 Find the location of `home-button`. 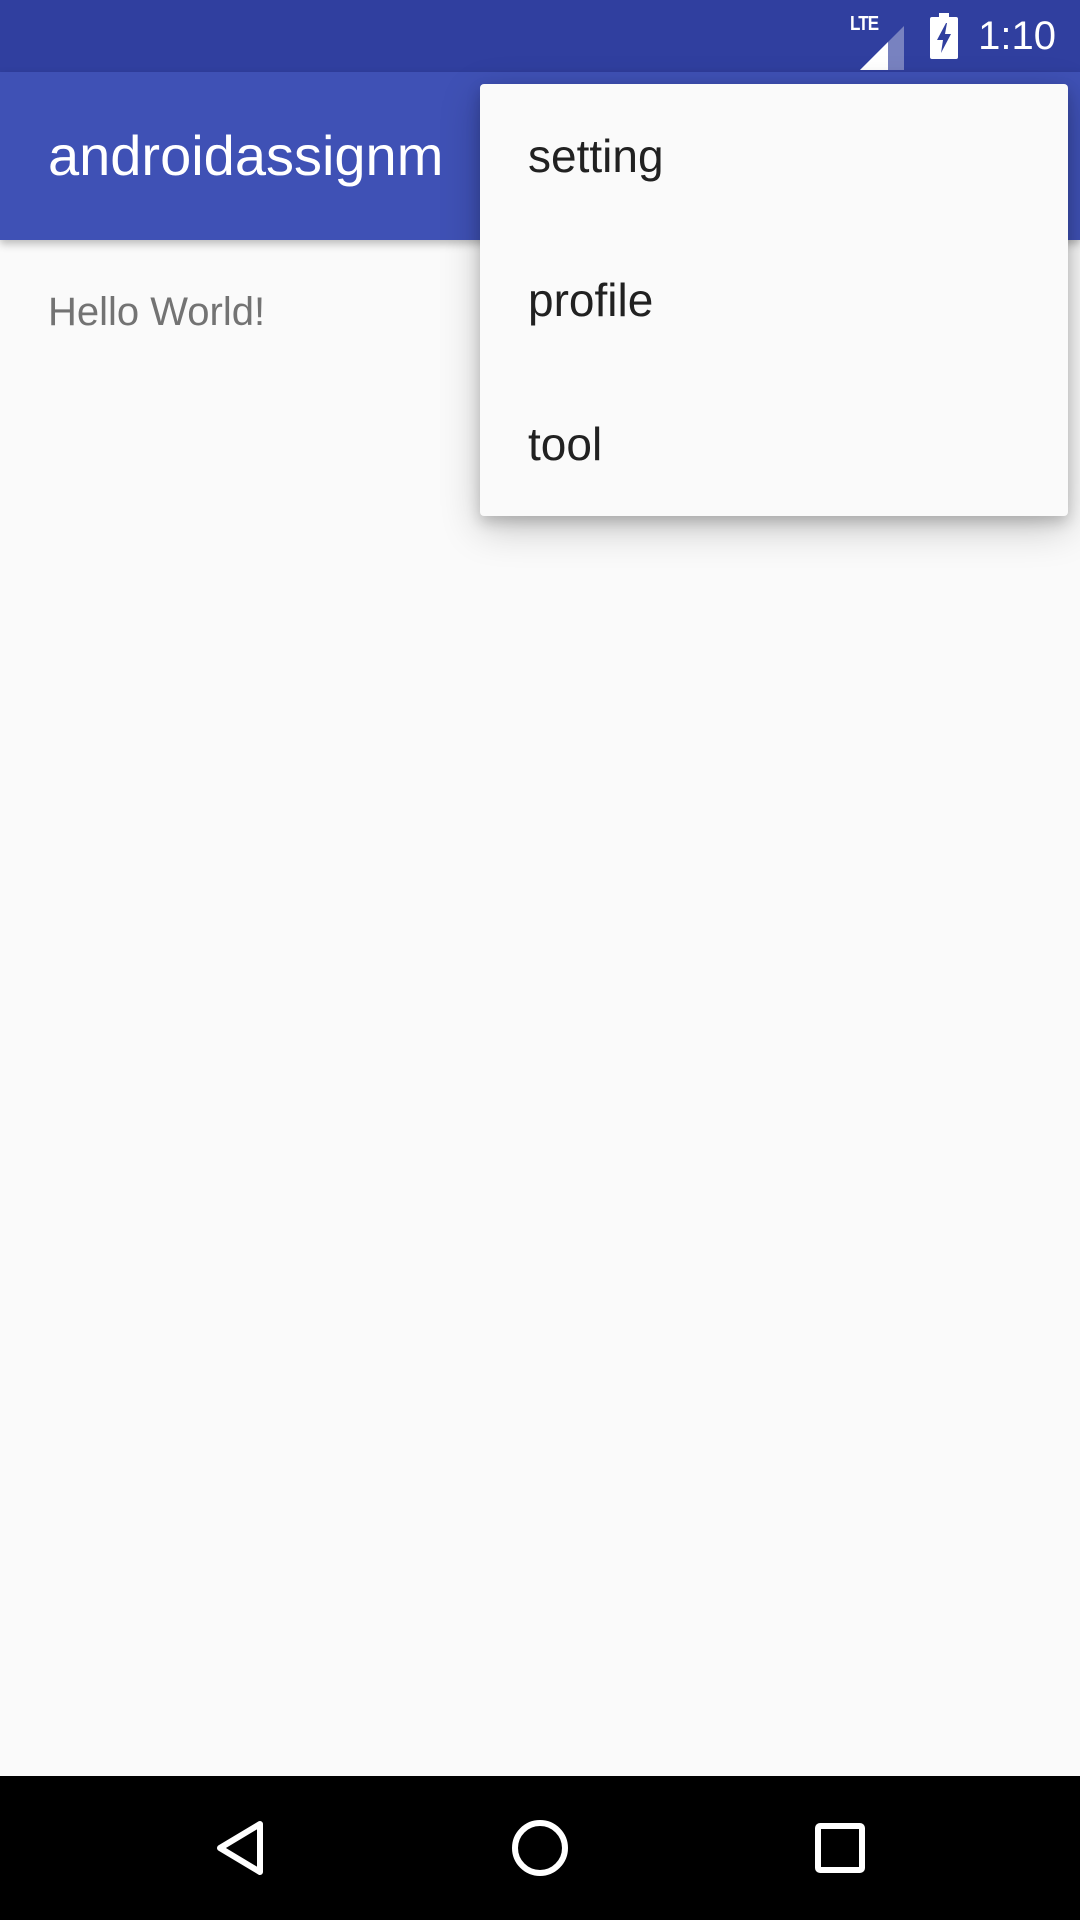

home-button is located at coordinates (540, 1848).